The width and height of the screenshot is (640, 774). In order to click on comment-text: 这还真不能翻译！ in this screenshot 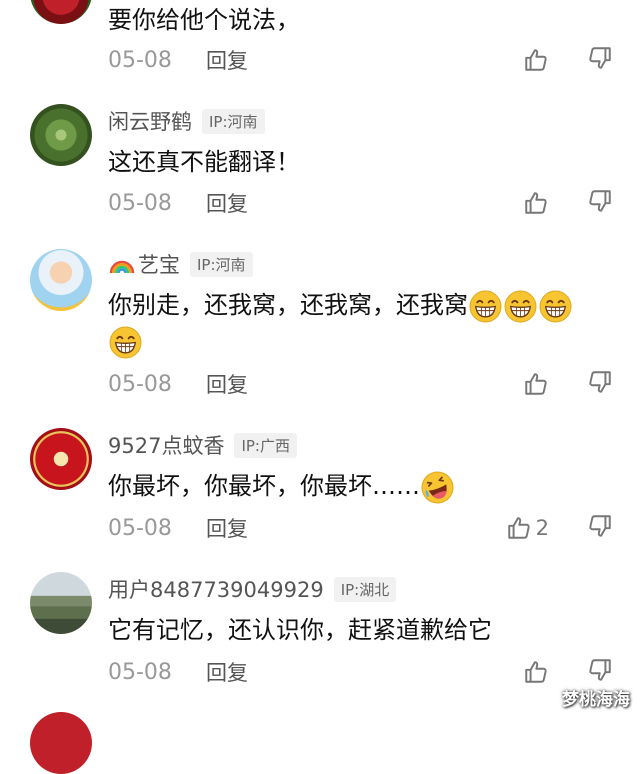, I will do `click(204, 162)`.